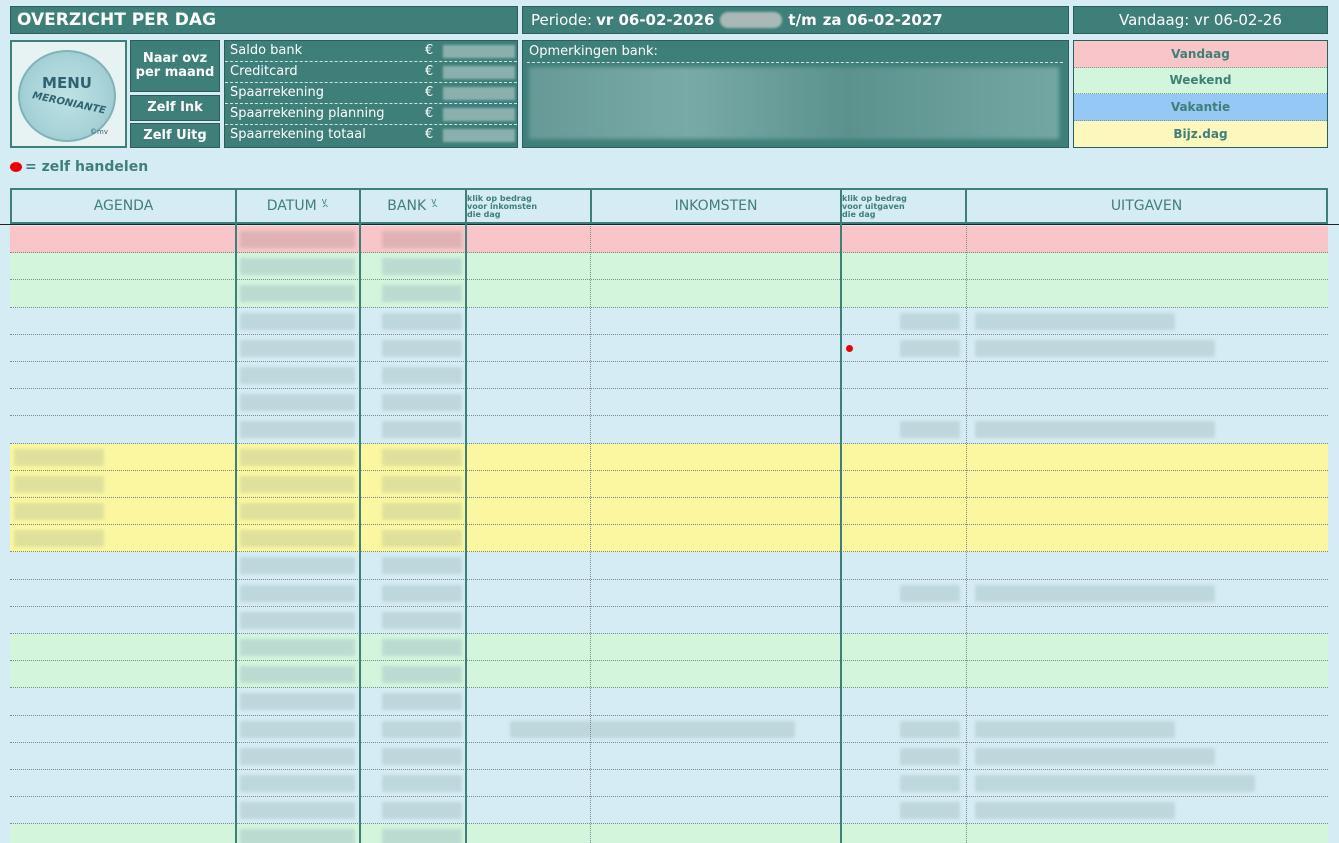 The width and height of the screenshot is (1339, 843). What do you see at coordinates (882, 20) in the screenshot?
I see `period-end: za 06-02-2027` at bounding box center [882, 20].